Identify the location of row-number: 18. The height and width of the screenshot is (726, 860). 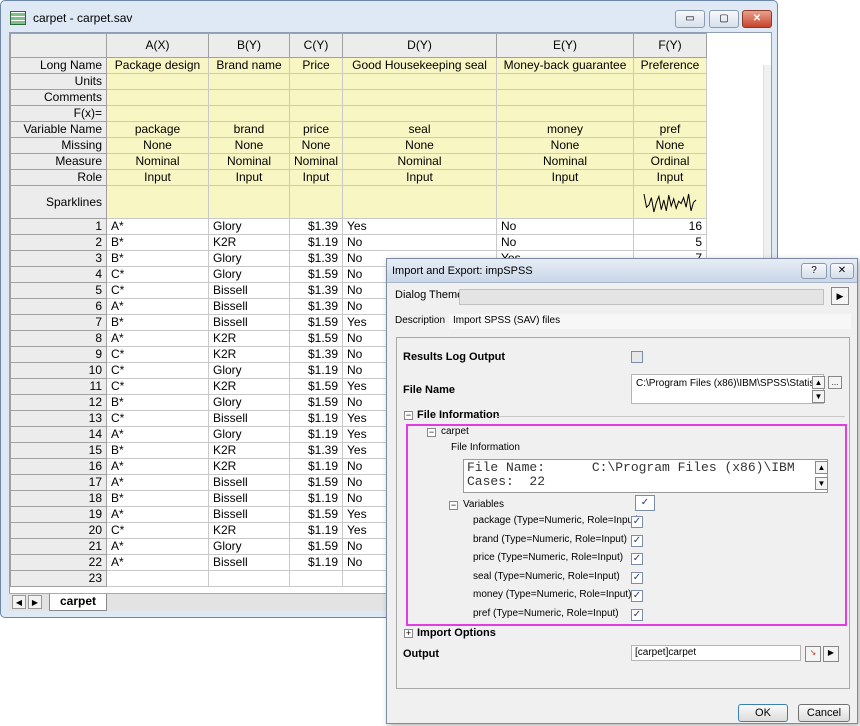
(58, 498).